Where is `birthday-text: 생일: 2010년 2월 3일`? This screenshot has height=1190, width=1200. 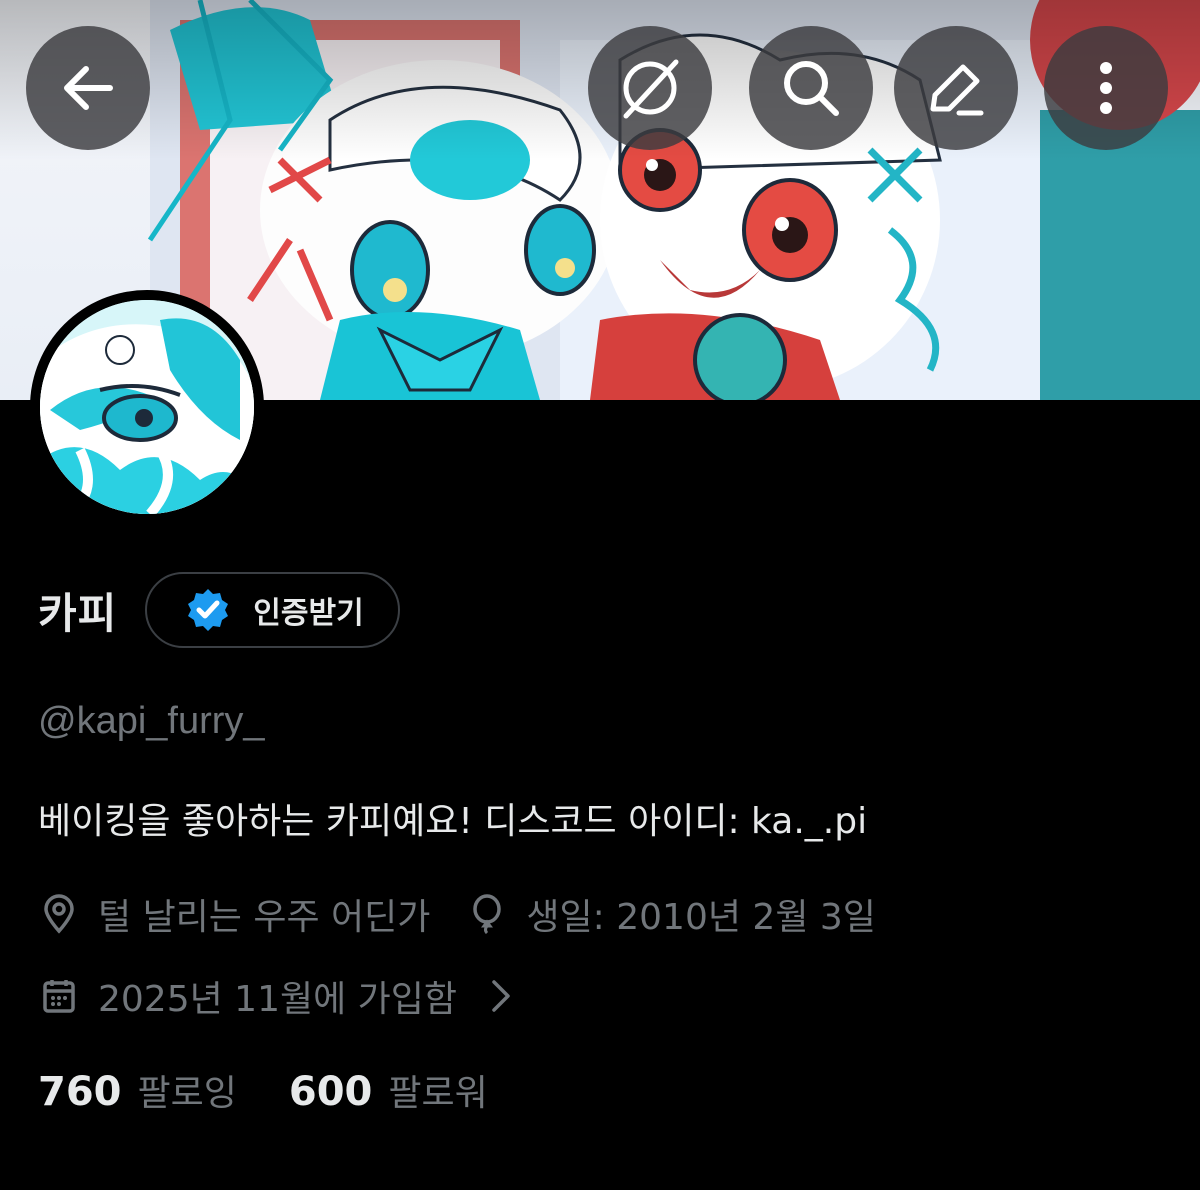 birthday-text: 생일: 2010년 2월 3일 is located at coordinates (701, 917).